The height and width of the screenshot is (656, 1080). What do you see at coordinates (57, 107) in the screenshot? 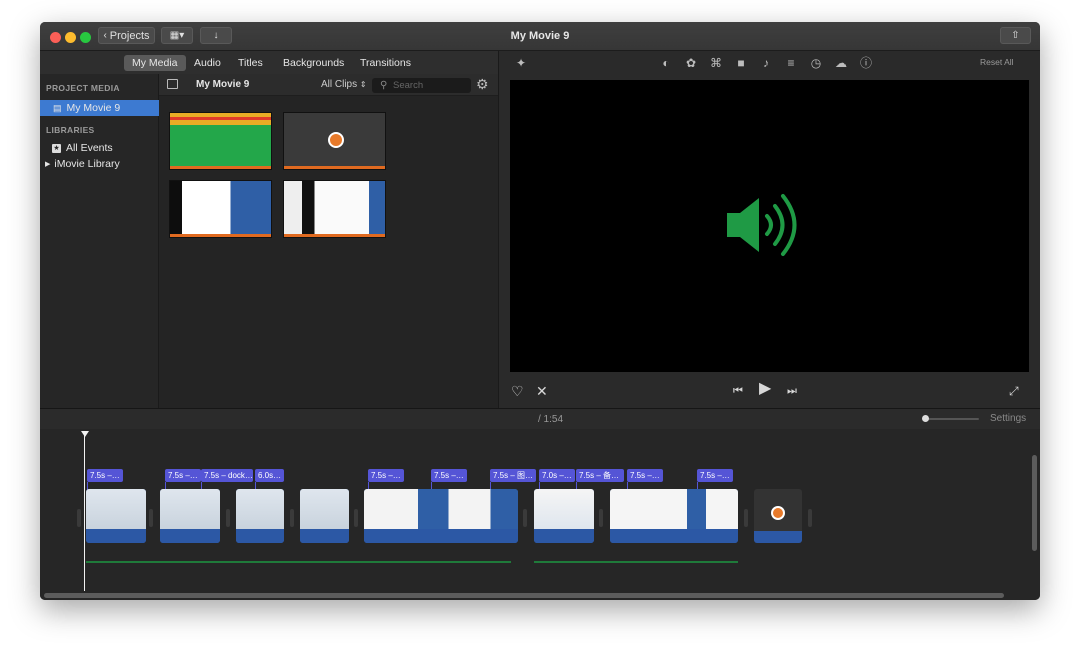
I see `clapper-icon: ▤` at bounding box center [57, 107].